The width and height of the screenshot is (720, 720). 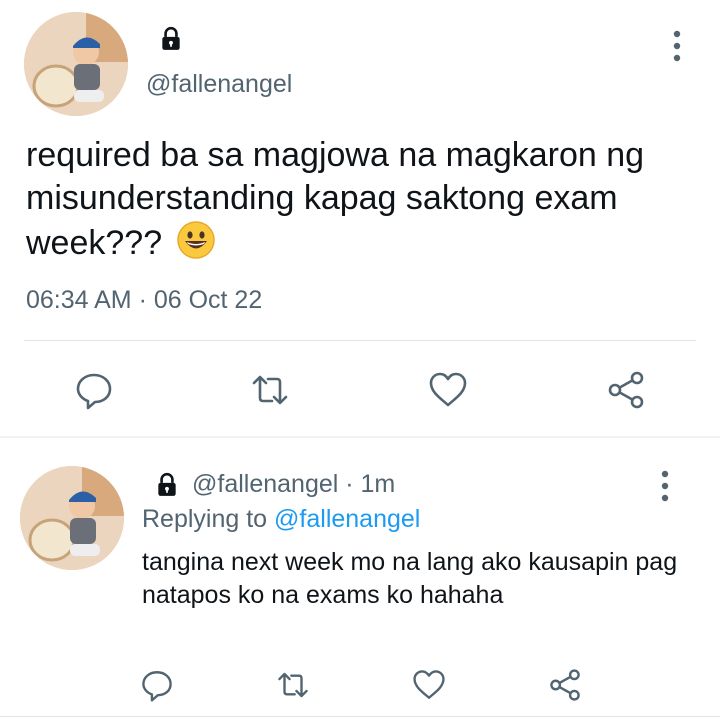 I want to click on author-handle: @fallenangel, so click(x=219, y=84).